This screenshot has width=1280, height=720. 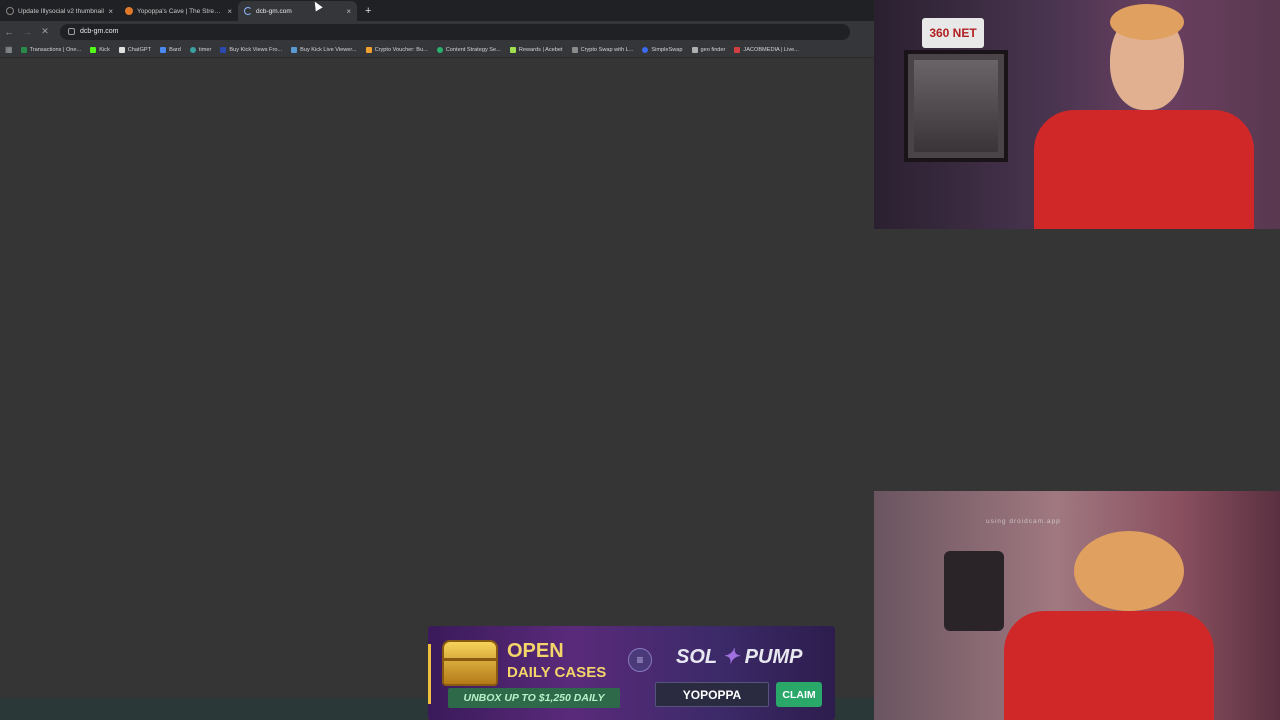 I want to click on stop-loading-icon: ✕, so click(x=45, y=31).